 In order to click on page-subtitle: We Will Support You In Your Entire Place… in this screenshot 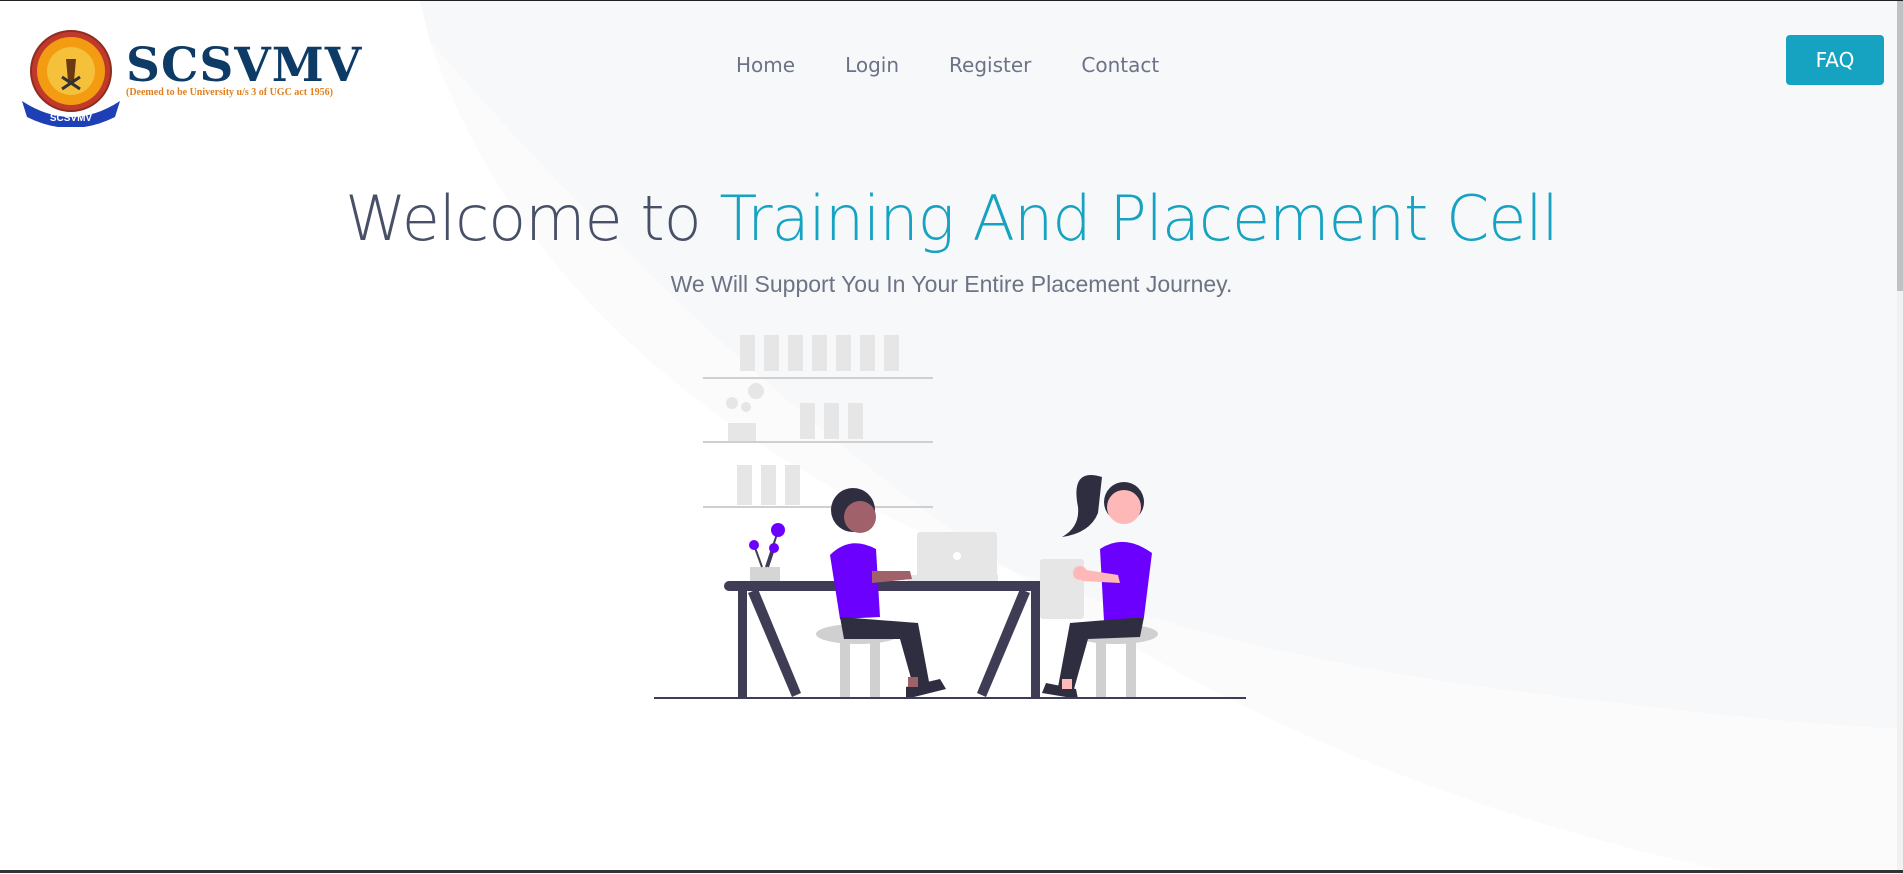, I will do `click(951, 284)`.